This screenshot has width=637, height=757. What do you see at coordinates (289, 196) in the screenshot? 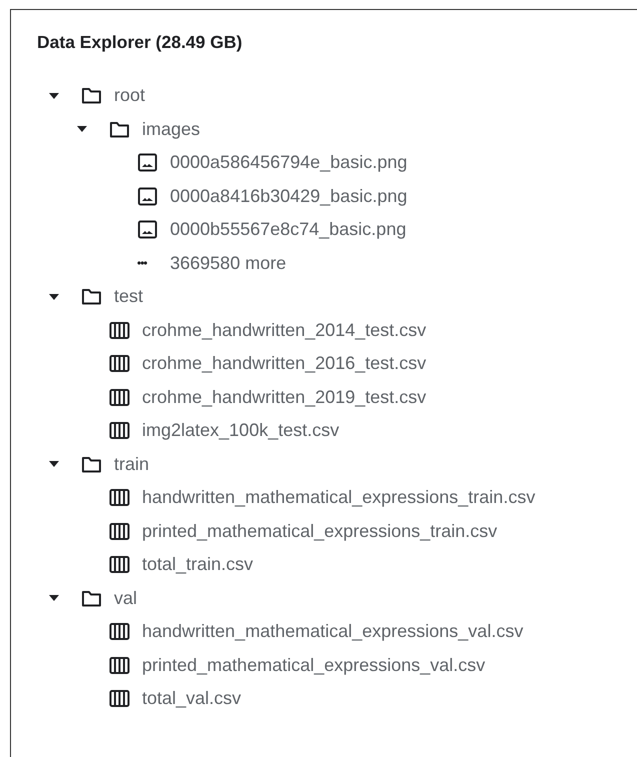
I see `file-name: 0000a8416b30429_basic.png` at bounding box center [289, 196].